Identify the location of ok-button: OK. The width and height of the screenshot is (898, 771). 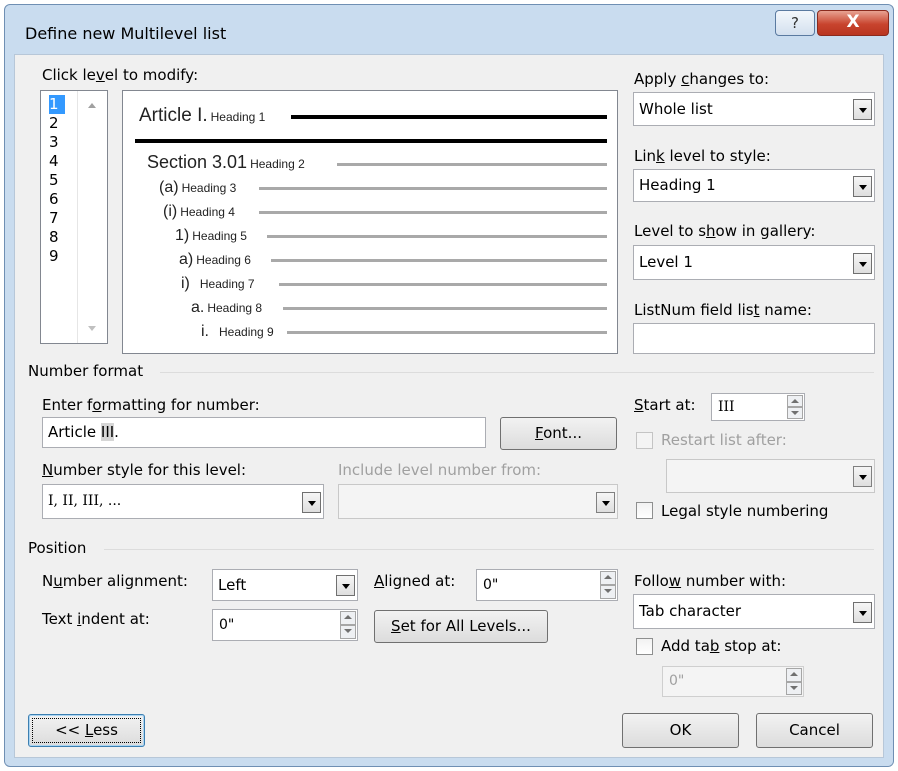
(680, 730).